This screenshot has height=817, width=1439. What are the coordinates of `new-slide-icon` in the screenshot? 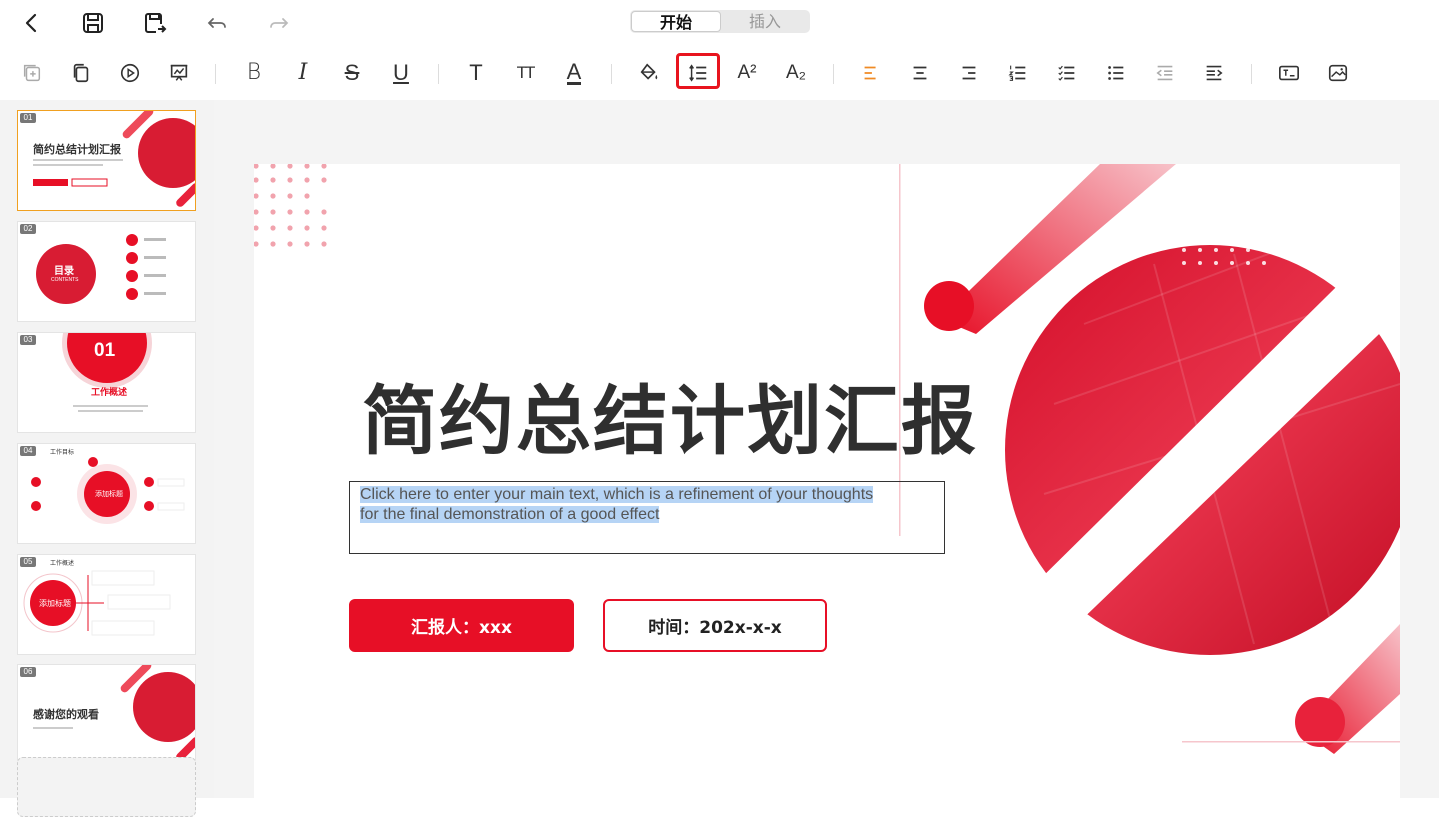 It's located at (32, 73).